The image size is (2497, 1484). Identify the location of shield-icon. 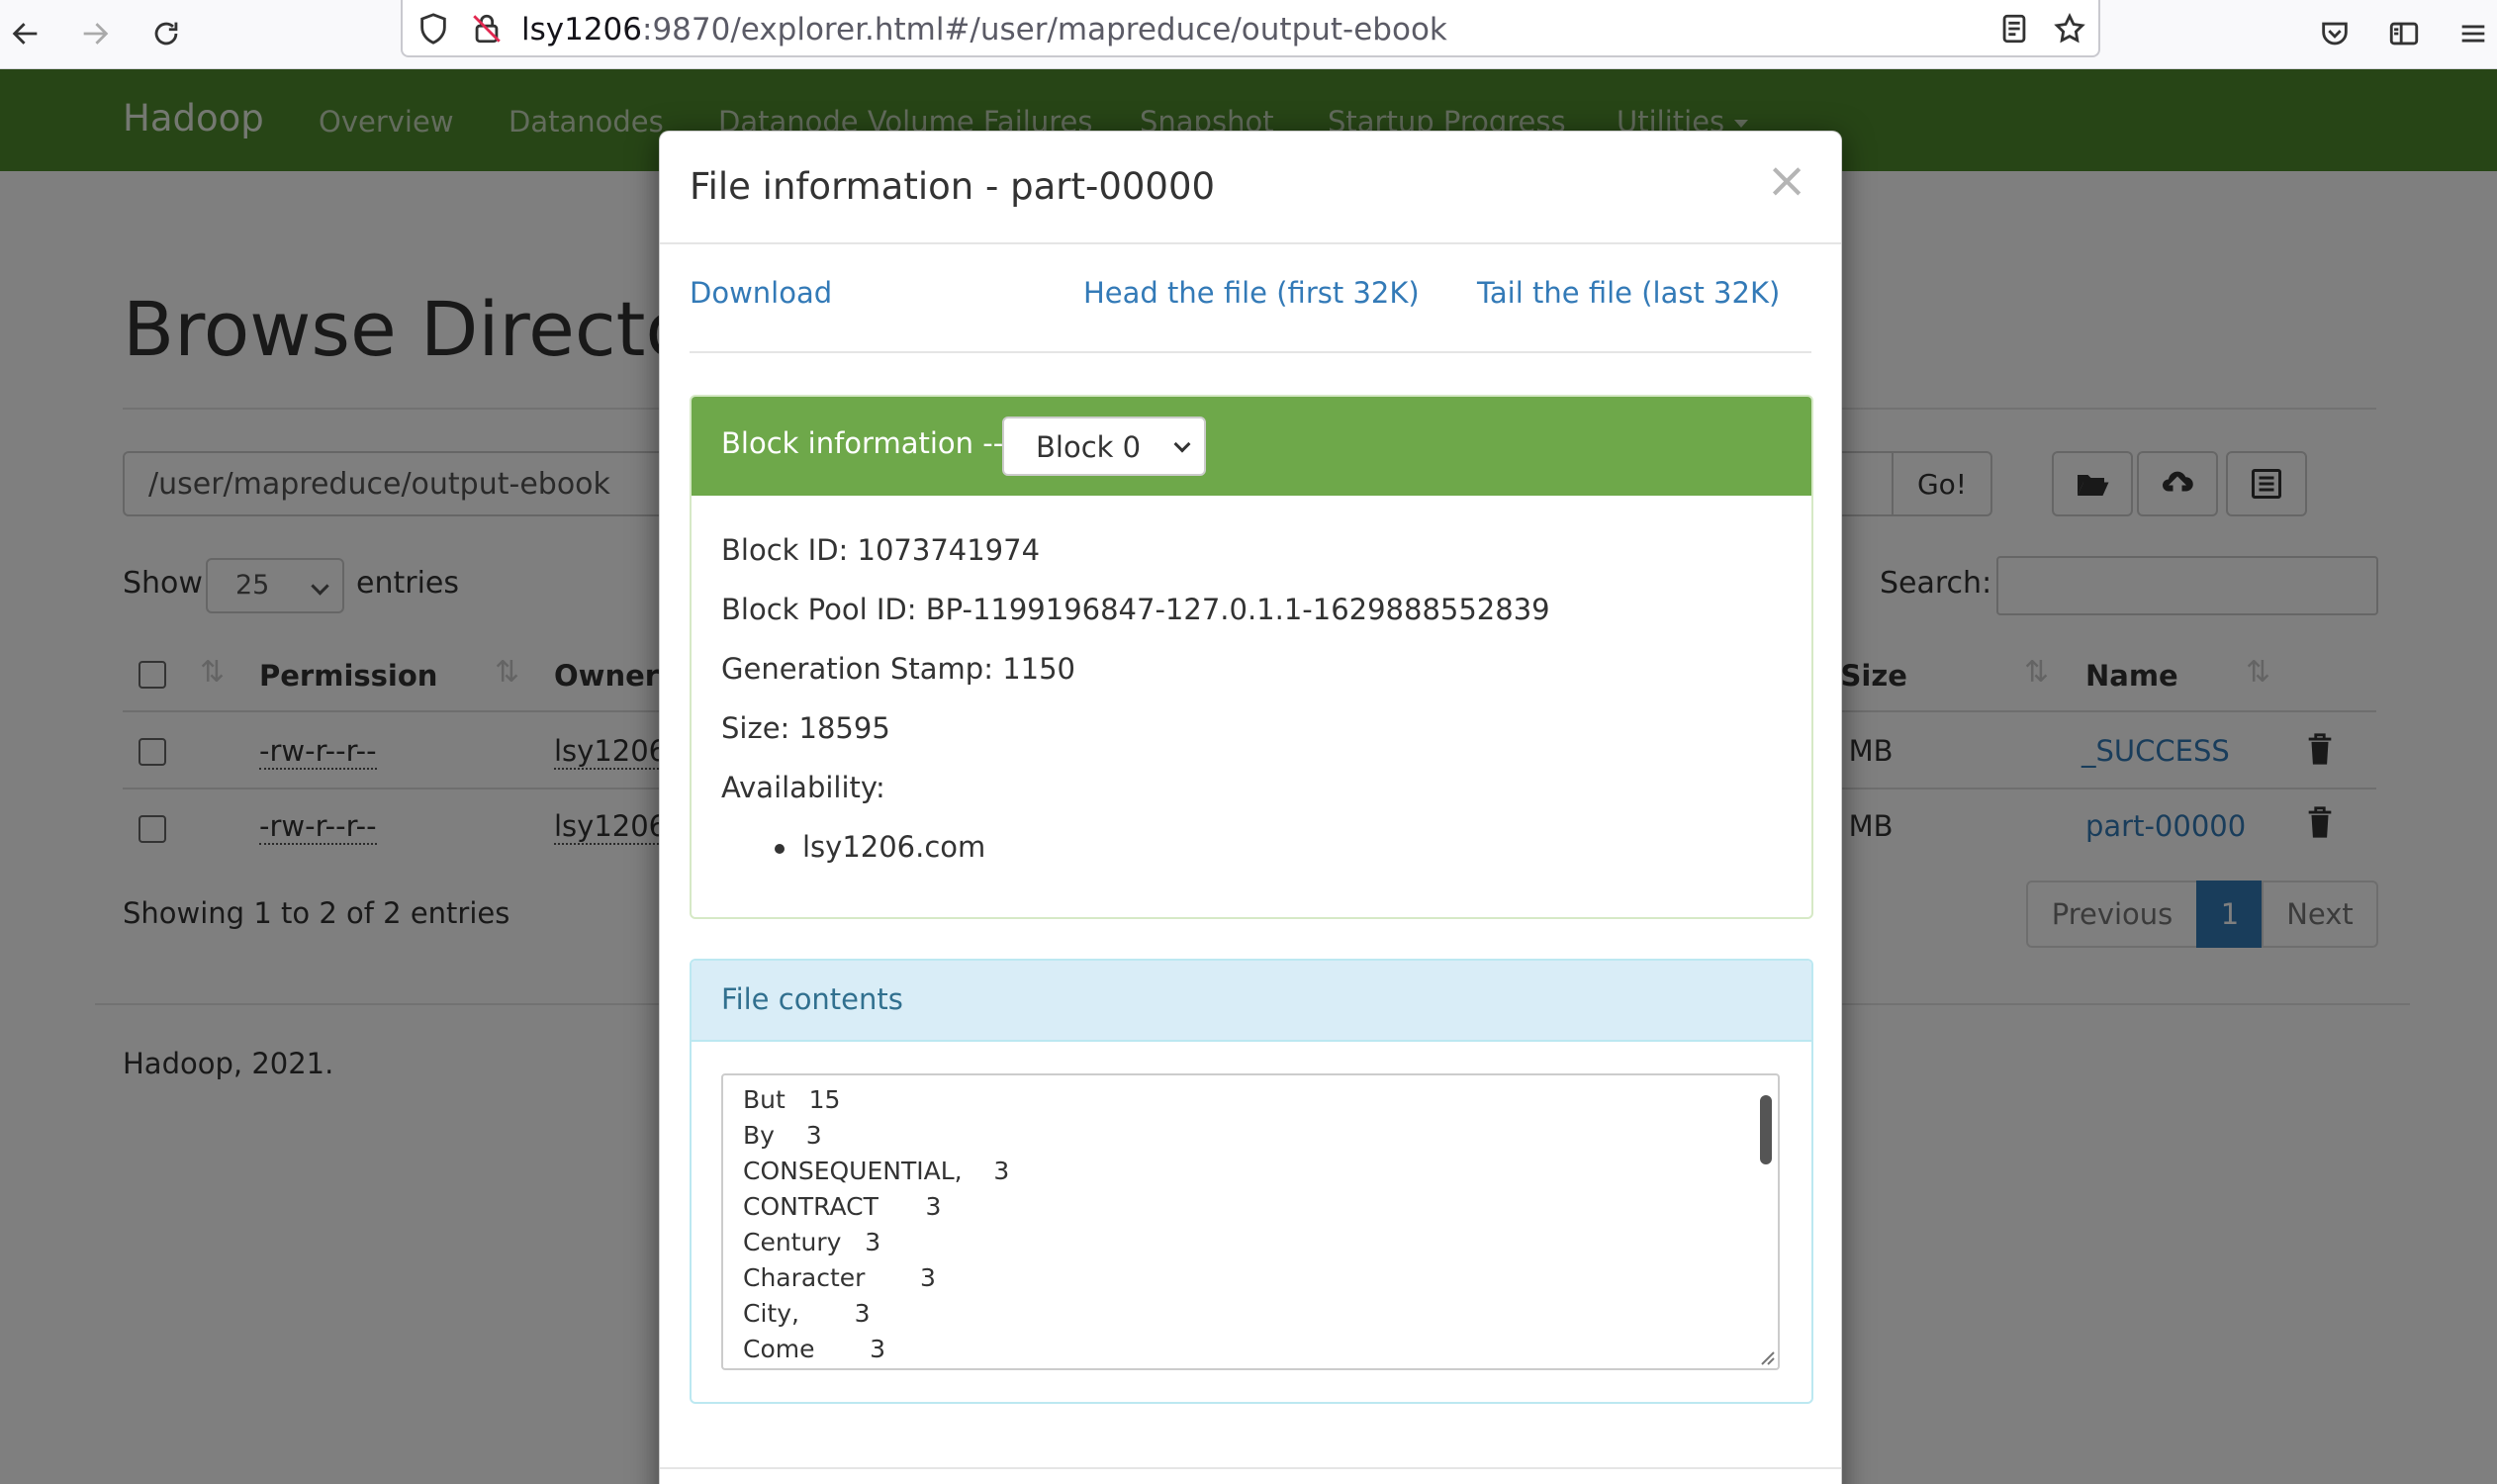
(433, 29).